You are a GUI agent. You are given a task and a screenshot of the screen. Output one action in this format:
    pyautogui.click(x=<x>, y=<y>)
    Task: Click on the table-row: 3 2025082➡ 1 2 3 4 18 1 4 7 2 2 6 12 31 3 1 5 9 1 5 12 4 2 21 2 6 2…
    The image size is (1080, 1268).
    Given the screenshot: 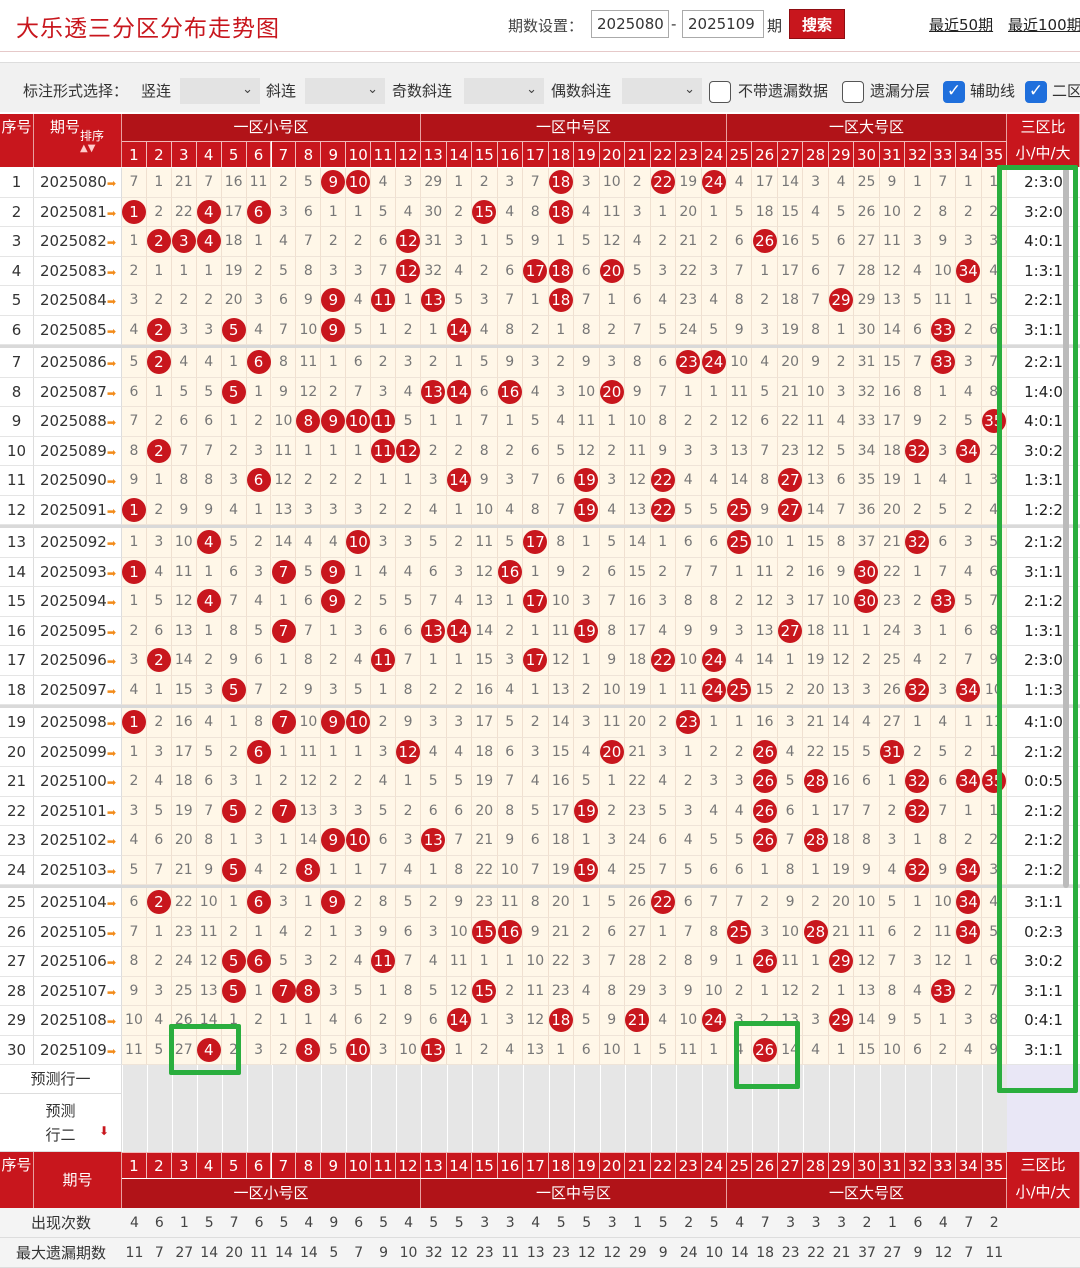 What is the action you would take?
    pyautogui.click(x=540, y=242)
    